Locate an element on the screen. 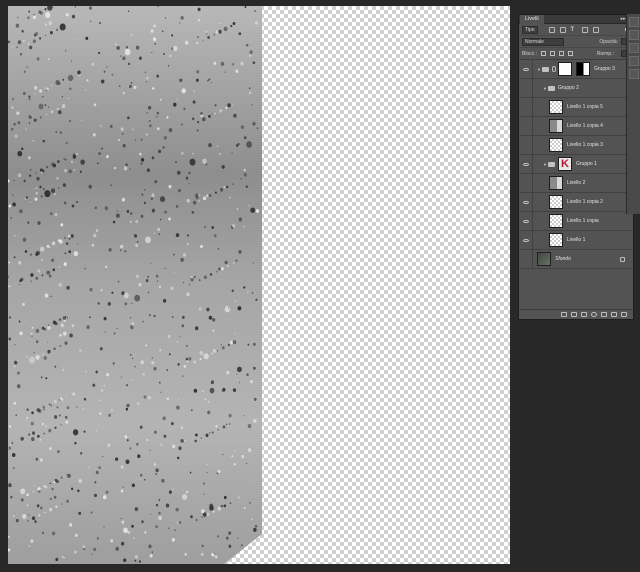  layer-row: Livello 1 copia 3 is located at coordinates (576, 145).